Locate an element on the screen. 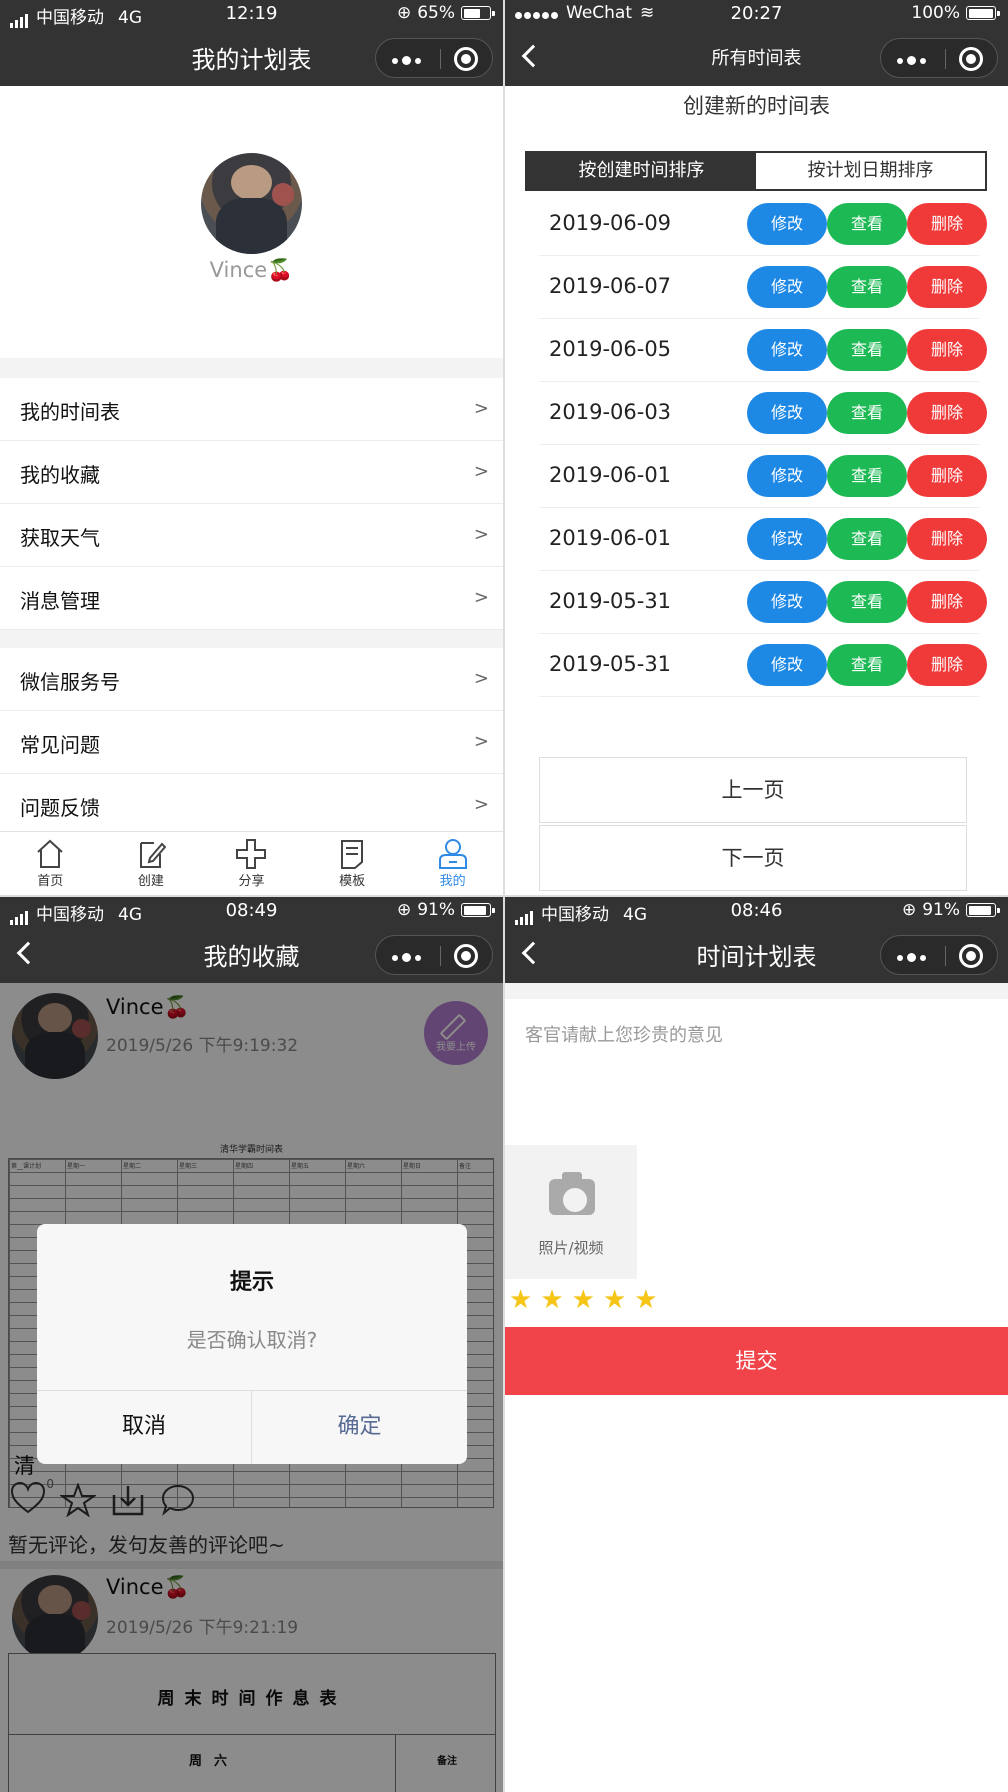 The height and width of the screenshot is (1792, 1008). feedback-textarea: 客官请献上您珍贵的意见 is located at coordinates (624, 1034).